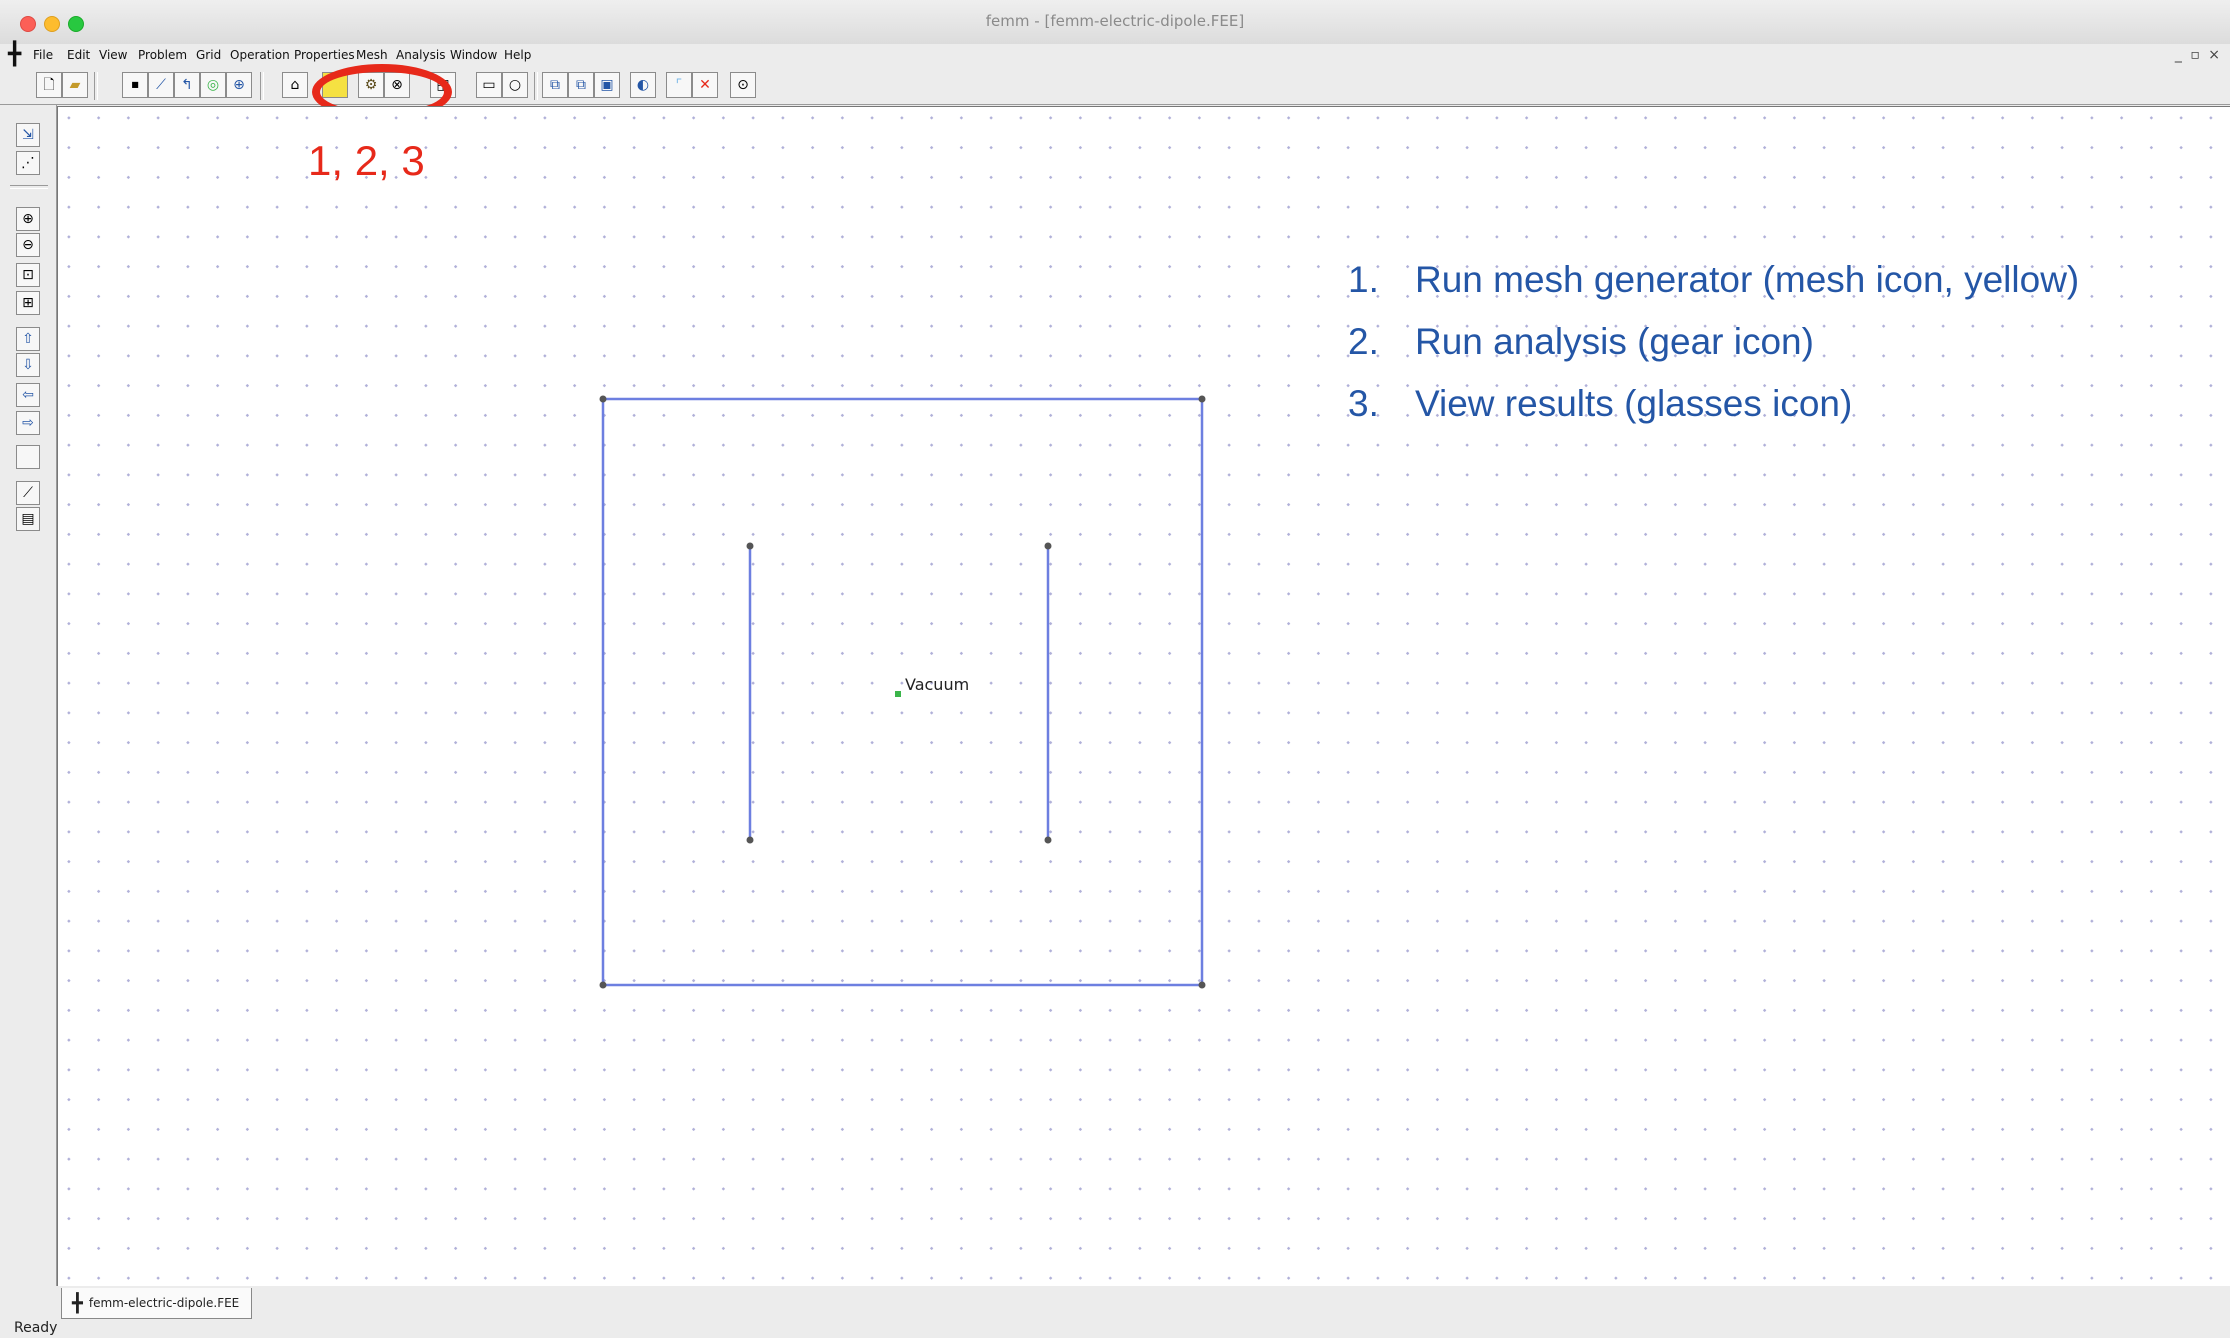  I want to click on step-text: View results (glasses icon), so click(1634, 403).